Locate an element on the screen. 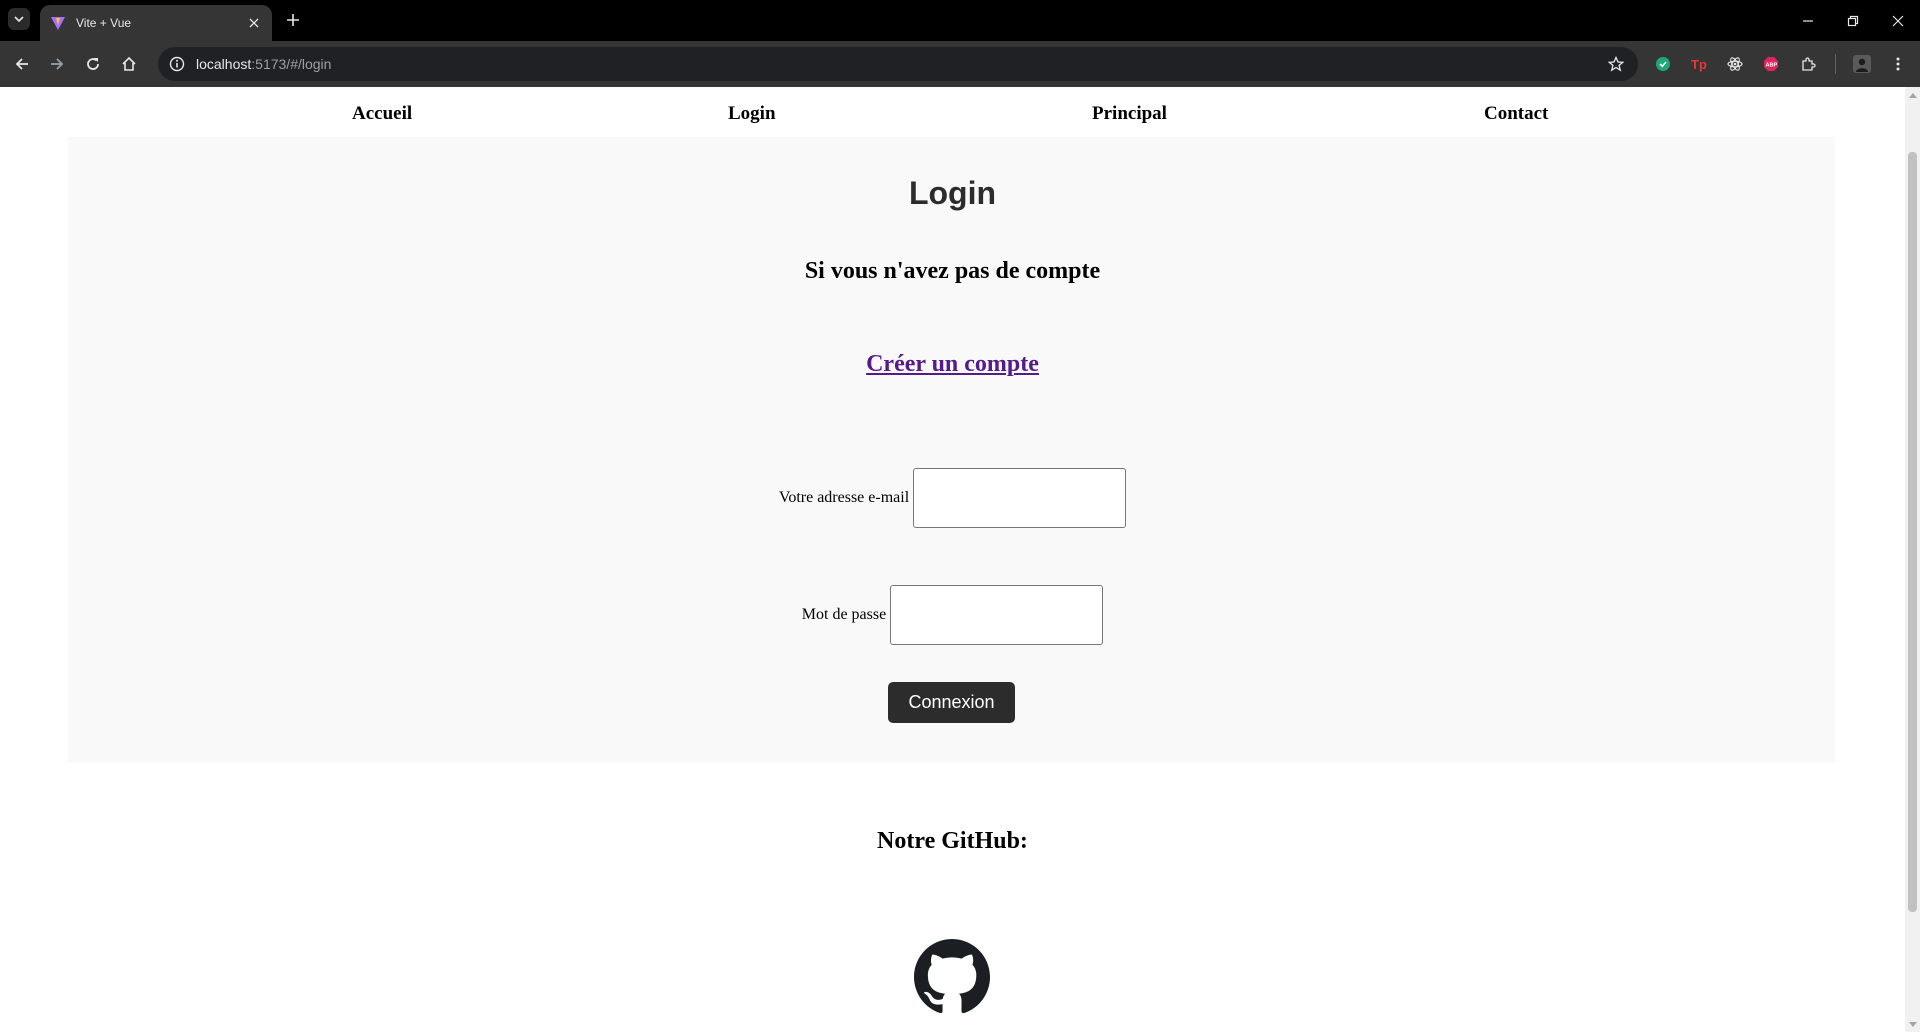 This screenshot has width=1920, height=1032. page-title: Login is located at coordinates (952, 193).